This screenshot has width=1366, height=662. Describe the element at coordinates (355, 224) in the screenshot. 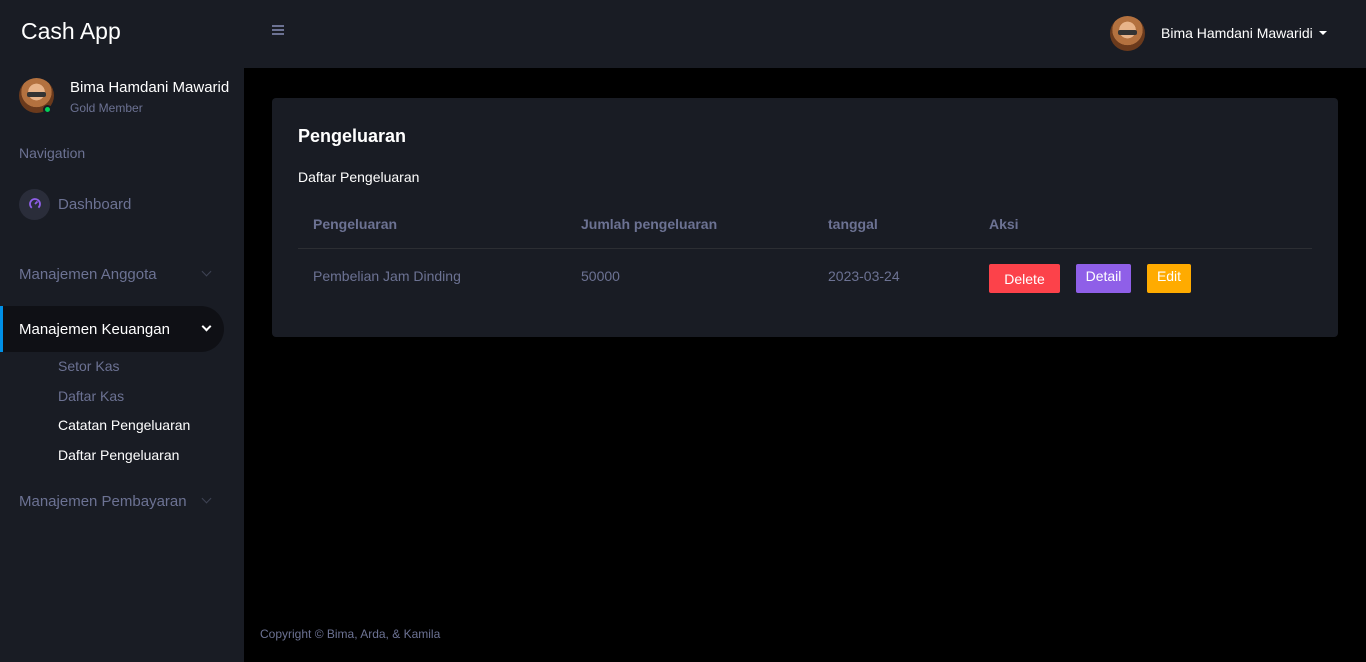

I see `column-header-pengeluaran: Pengeluaran` at that location.